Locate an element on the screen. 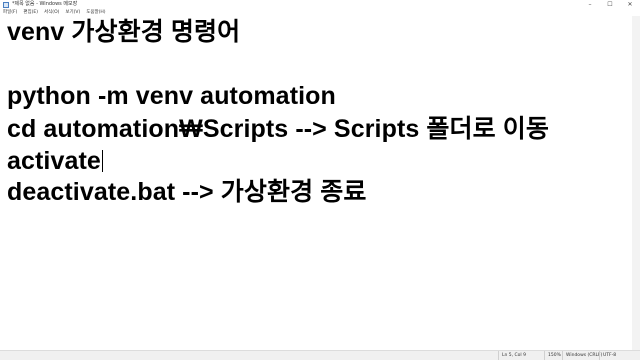 The image size is (640, 360). cursor-position: Ln 5, Col 9 is located at coordinates (518, 355).